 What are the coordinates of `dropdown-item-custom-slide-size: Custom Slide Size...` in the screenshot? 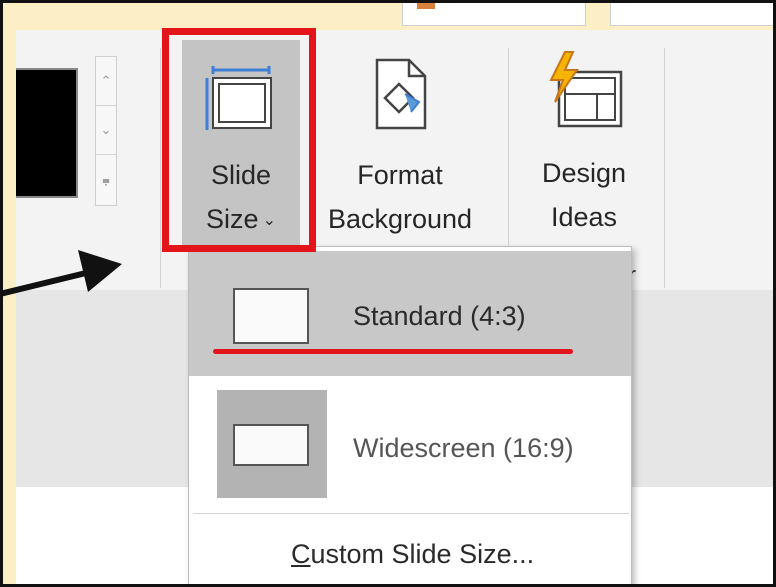 It's located at (410, 553).